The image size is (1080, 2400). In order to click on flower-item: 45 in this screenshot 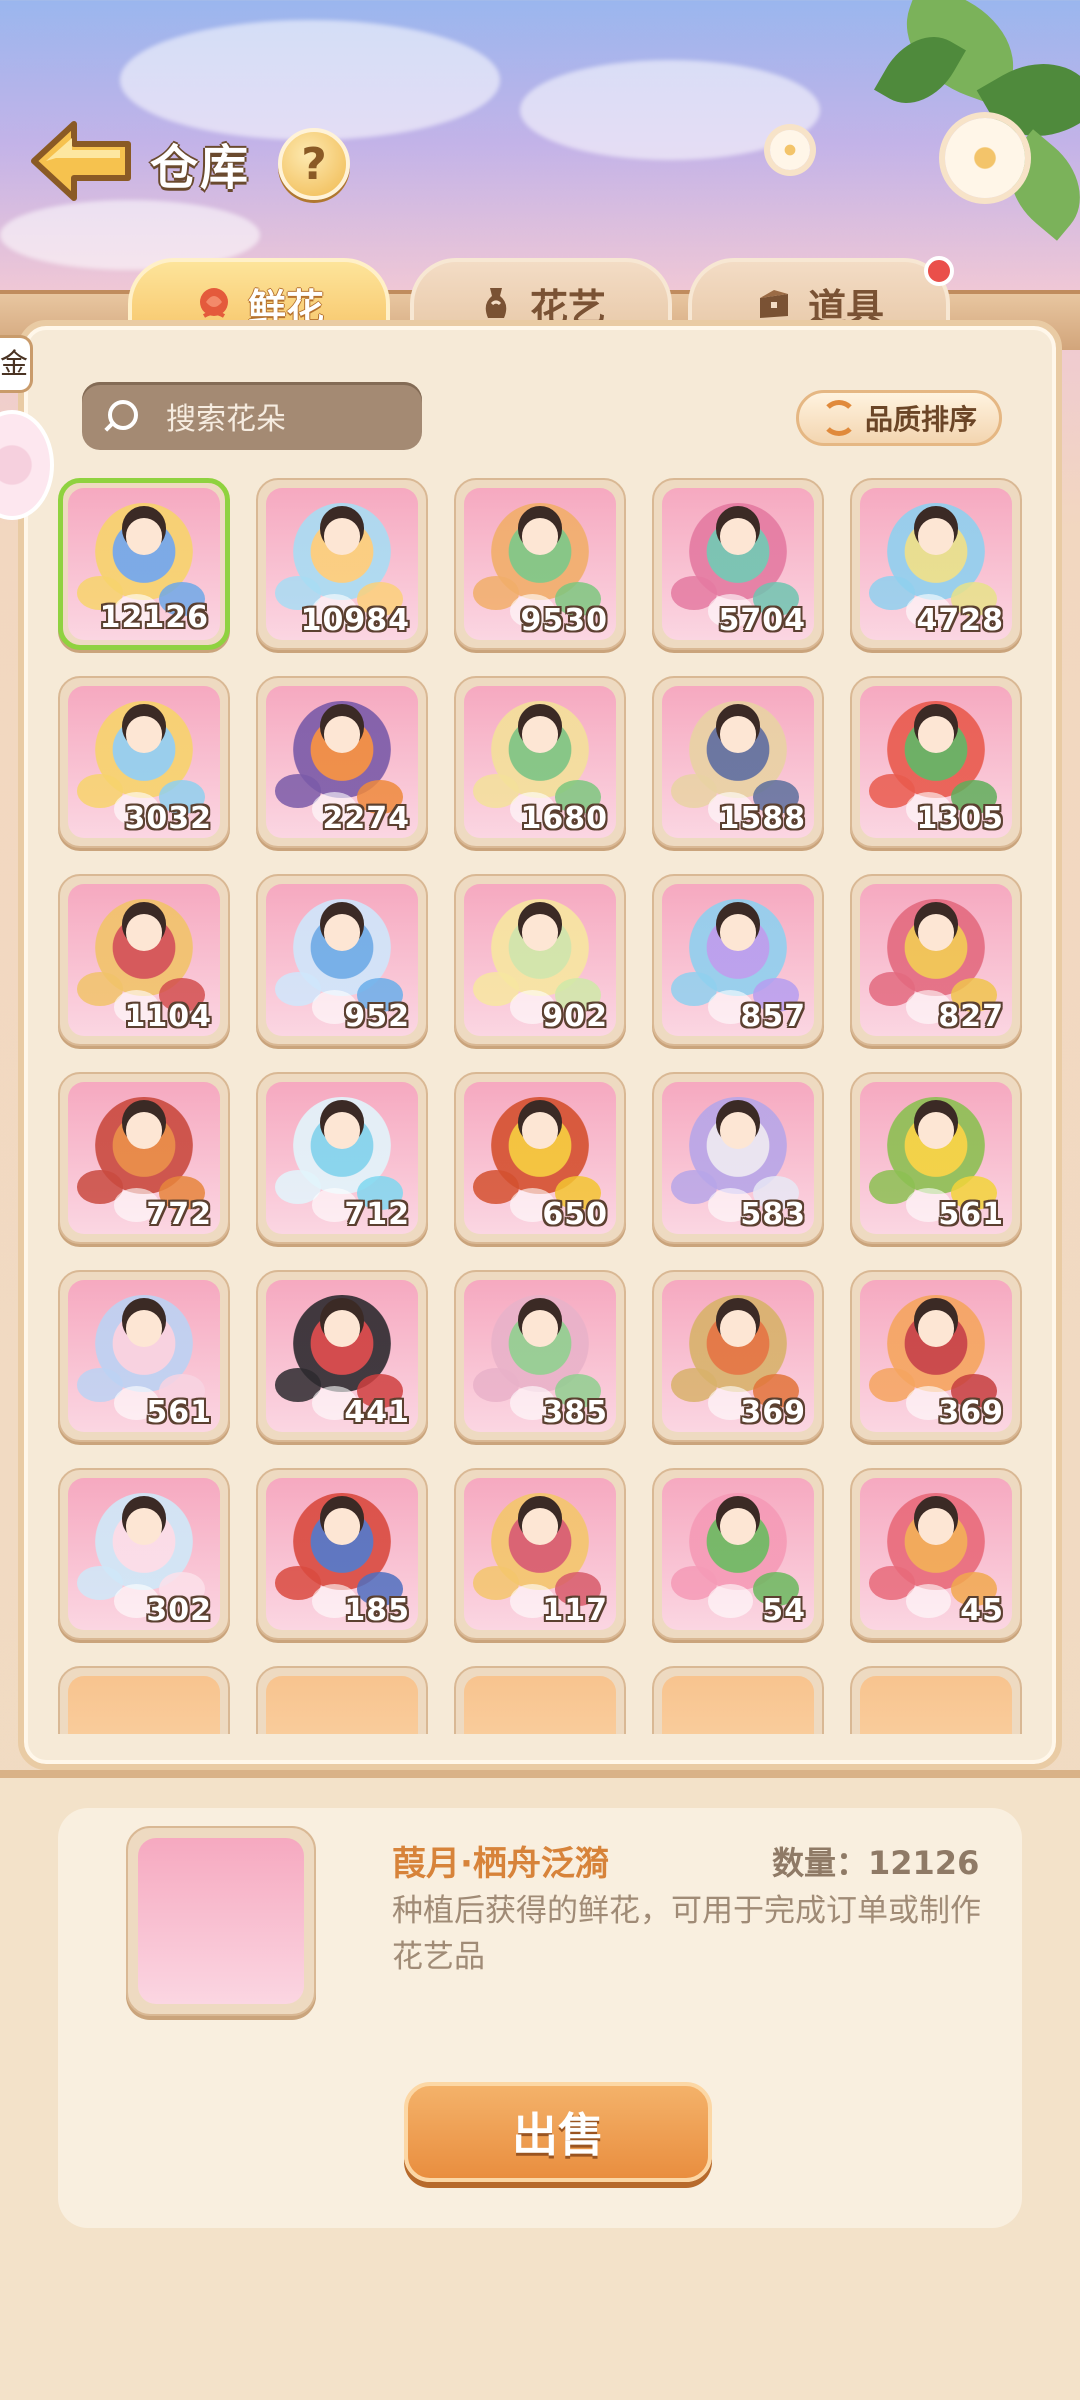, I will do `click(936, 1554)`.